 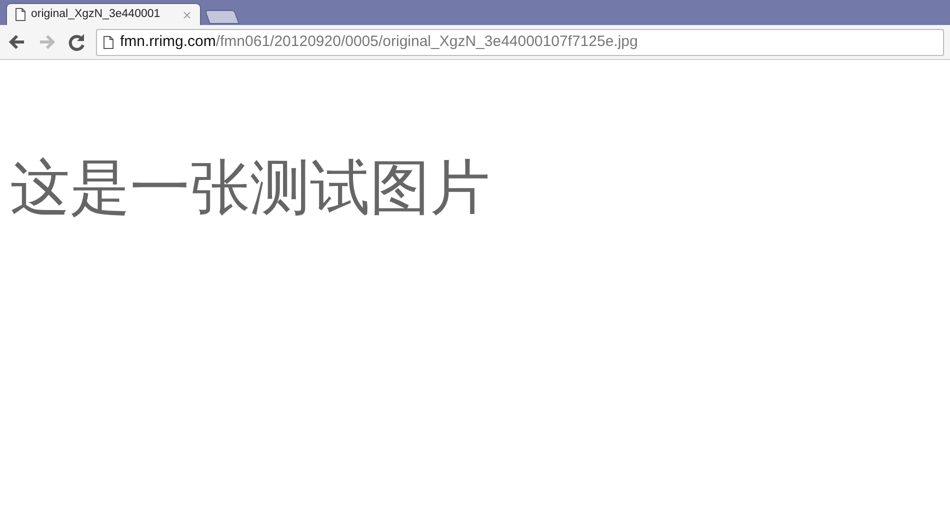 I want to click on address-bar: fmn.rrimg.com/fmn061/20120920/0005/original_XgzN_3e44000107f7125e.jpg, so click(x=520, y=42).